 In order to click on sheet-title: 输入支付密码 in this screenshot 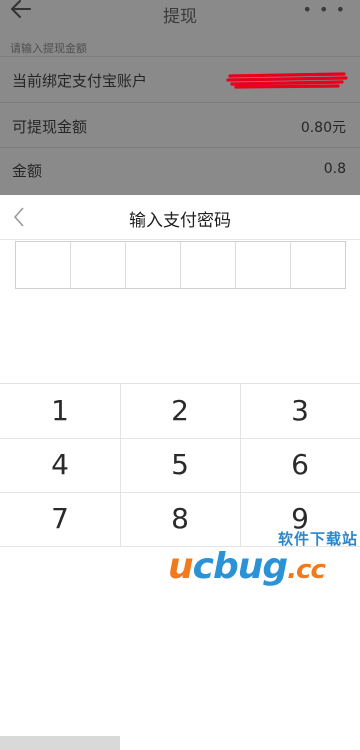, I will do `click(180, 221)`.